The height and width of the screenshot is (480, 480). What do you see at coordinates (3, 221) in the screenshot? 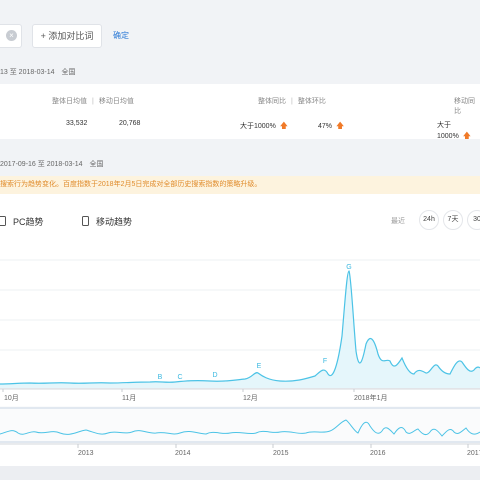
I see `desktop-icon` at bounding box center [3, 221].